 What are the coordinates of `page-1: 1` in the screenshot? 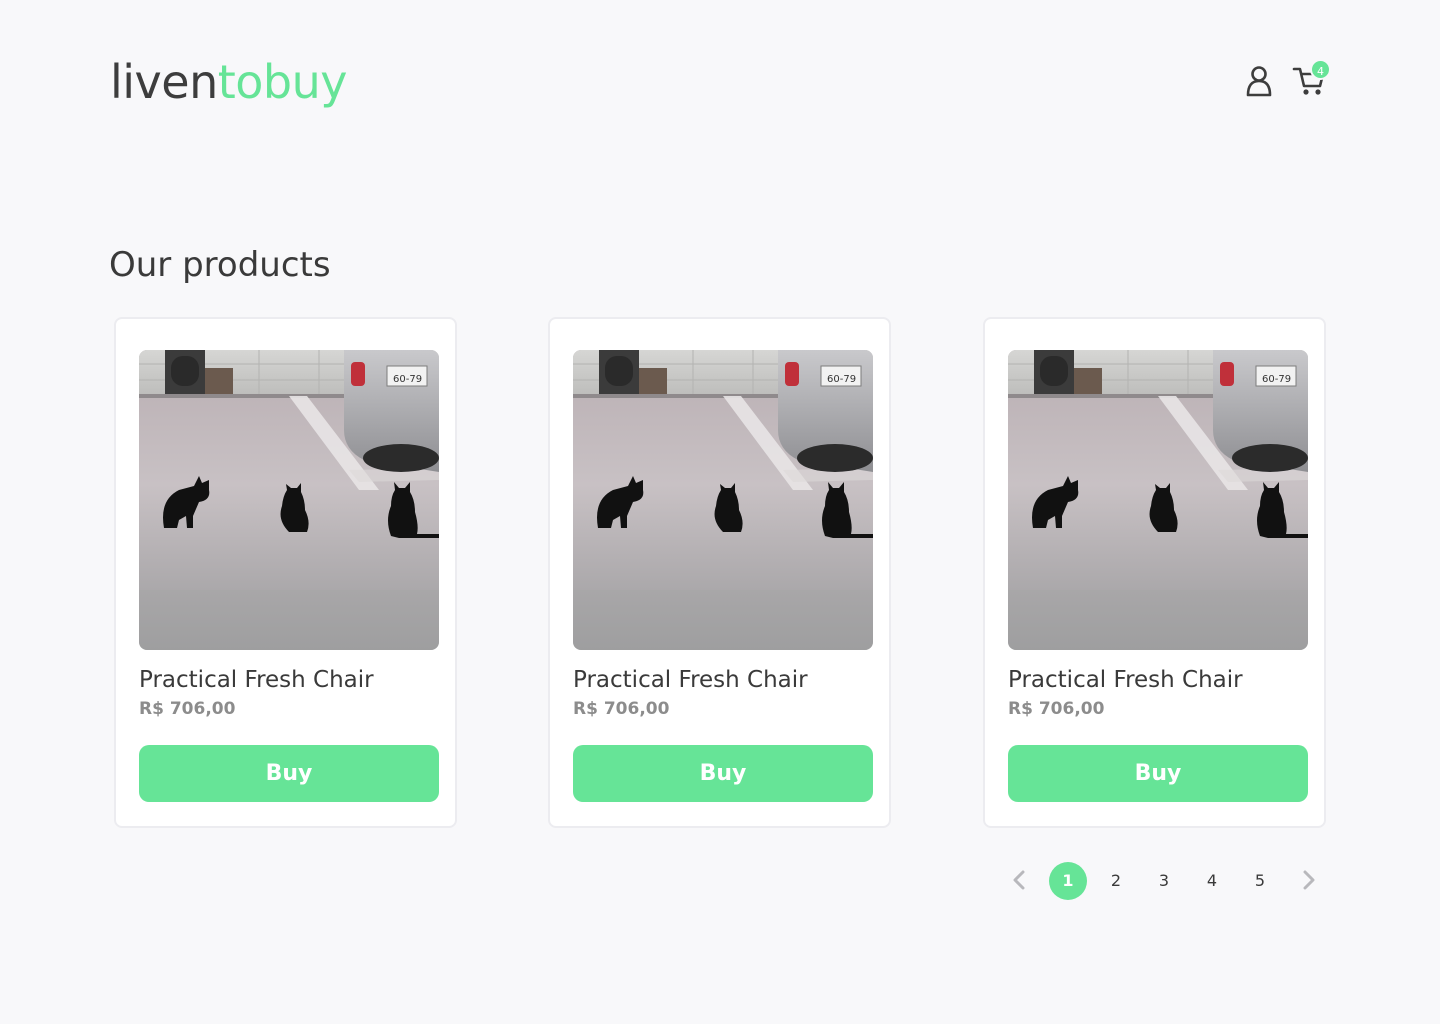 It's located at (1068, 881).